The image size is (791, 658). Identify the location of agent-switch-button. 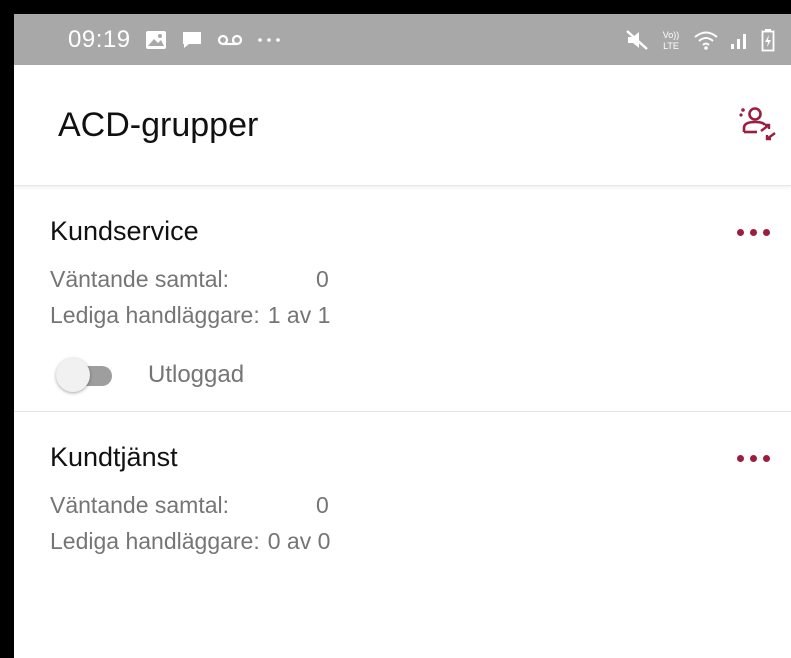
(757, 125).